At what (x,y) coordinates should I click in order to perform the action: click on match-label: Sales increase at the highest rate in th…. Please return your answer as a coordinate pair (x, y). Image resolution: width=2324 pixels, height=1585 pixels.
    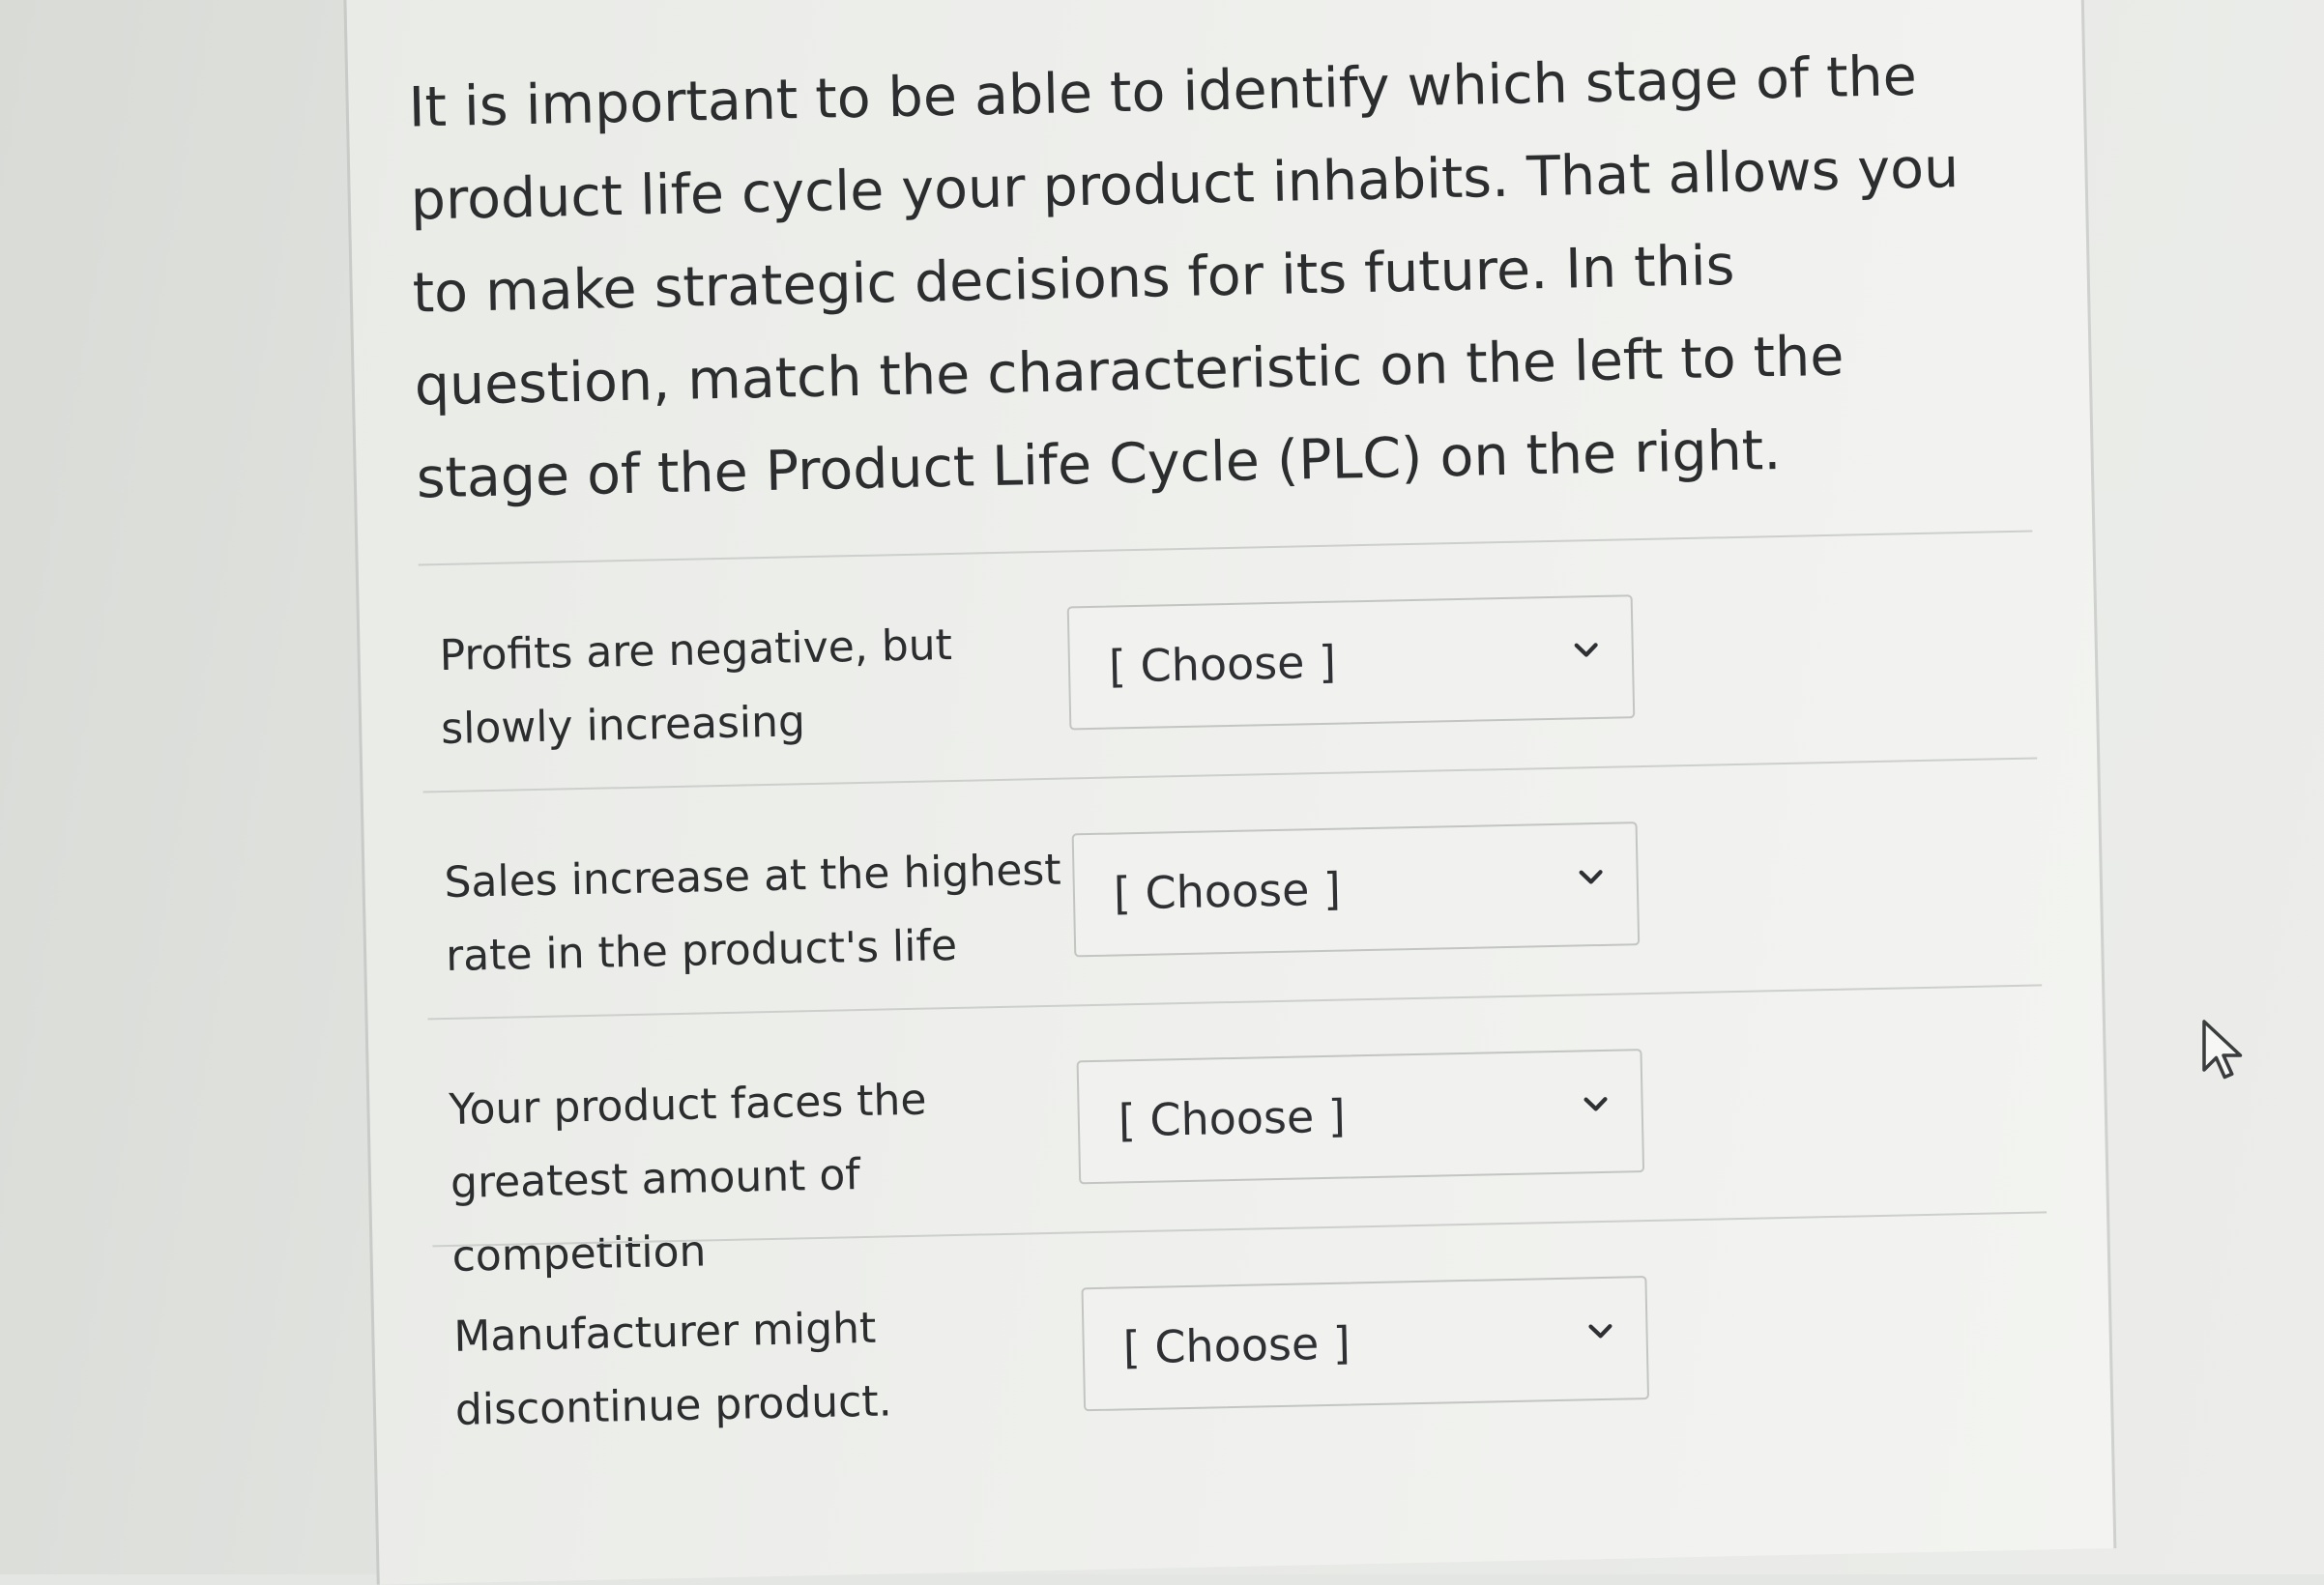
    Looking at the image, I should click on (753, 913).